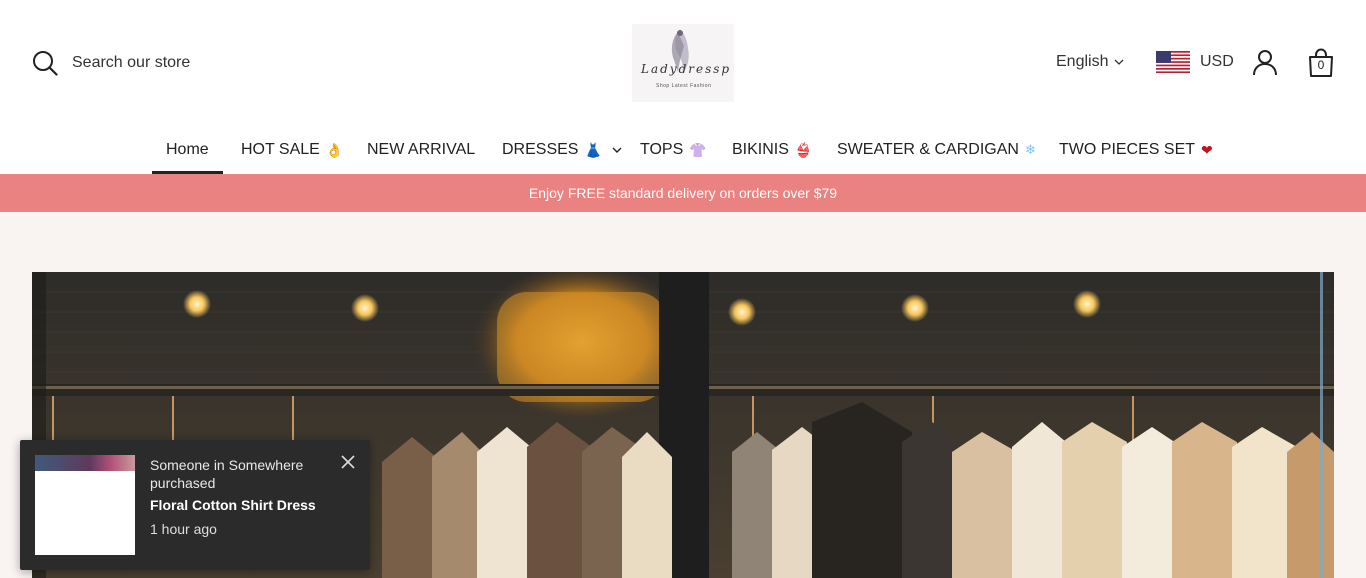 The width and height of the screenshot is (1366, 578). What do you see at coordinates (662, 149) in the screenshot?
I see `nav-item-label: TOPS` at bounding box center [662, 149].